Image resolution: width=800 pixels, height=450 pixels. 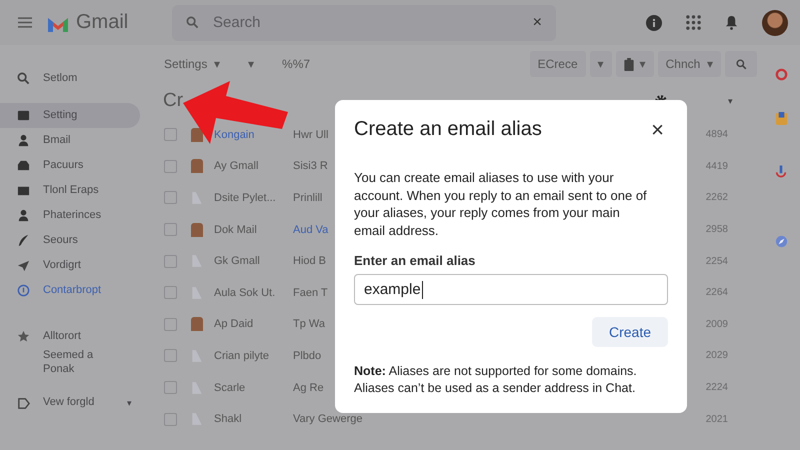 What do you see at coordinates (717, 166) in the screenshot?
I see `count-text: 4419` at bounding box center [717, 166].